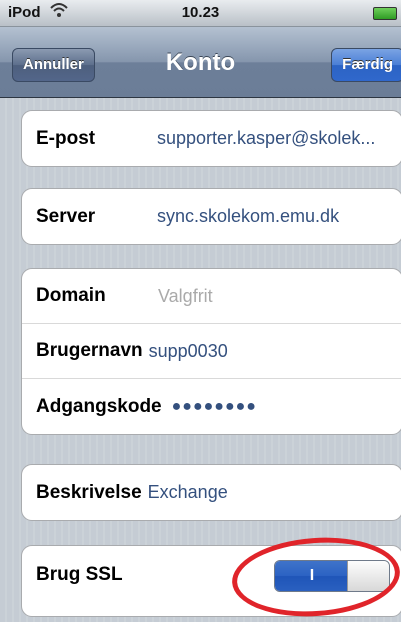 This screenshot has width=401, height=622. I want to click on password-label: Adgangskode, so click(99, 406).